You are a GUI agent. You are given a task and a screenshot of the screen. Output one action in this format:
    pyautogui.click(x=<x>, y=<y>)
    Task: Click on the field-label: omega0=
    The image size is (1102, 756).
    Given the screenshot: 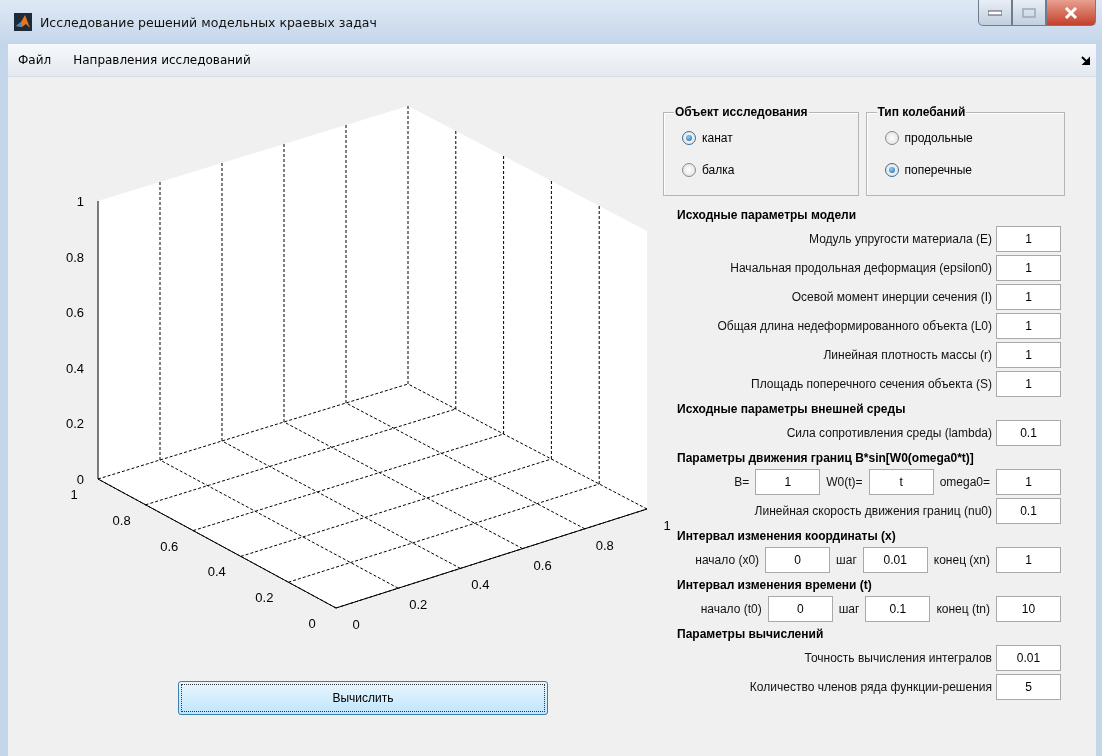 What is the action you would take?
    pyautogui.click(x=964, y=482)
    